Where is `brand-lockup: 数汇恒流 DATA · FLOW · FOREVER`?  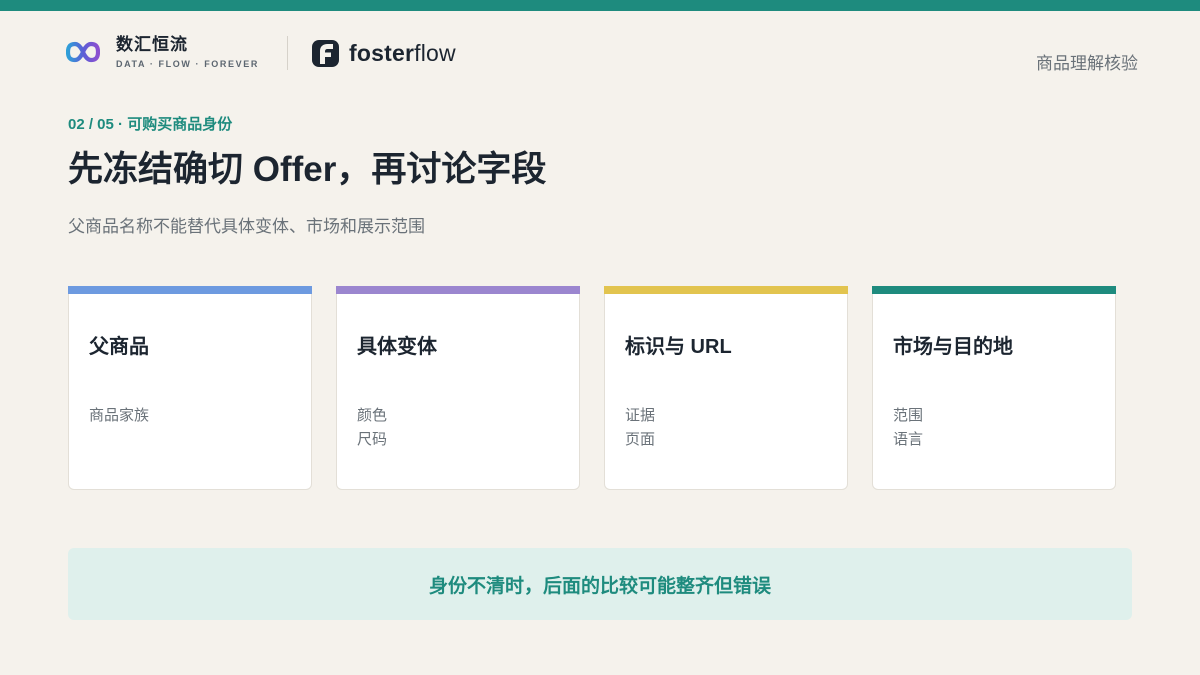 brand-lockup: 数汇恒流 DATA · FLOW · FOREVER is located at coordinates (162, 51).